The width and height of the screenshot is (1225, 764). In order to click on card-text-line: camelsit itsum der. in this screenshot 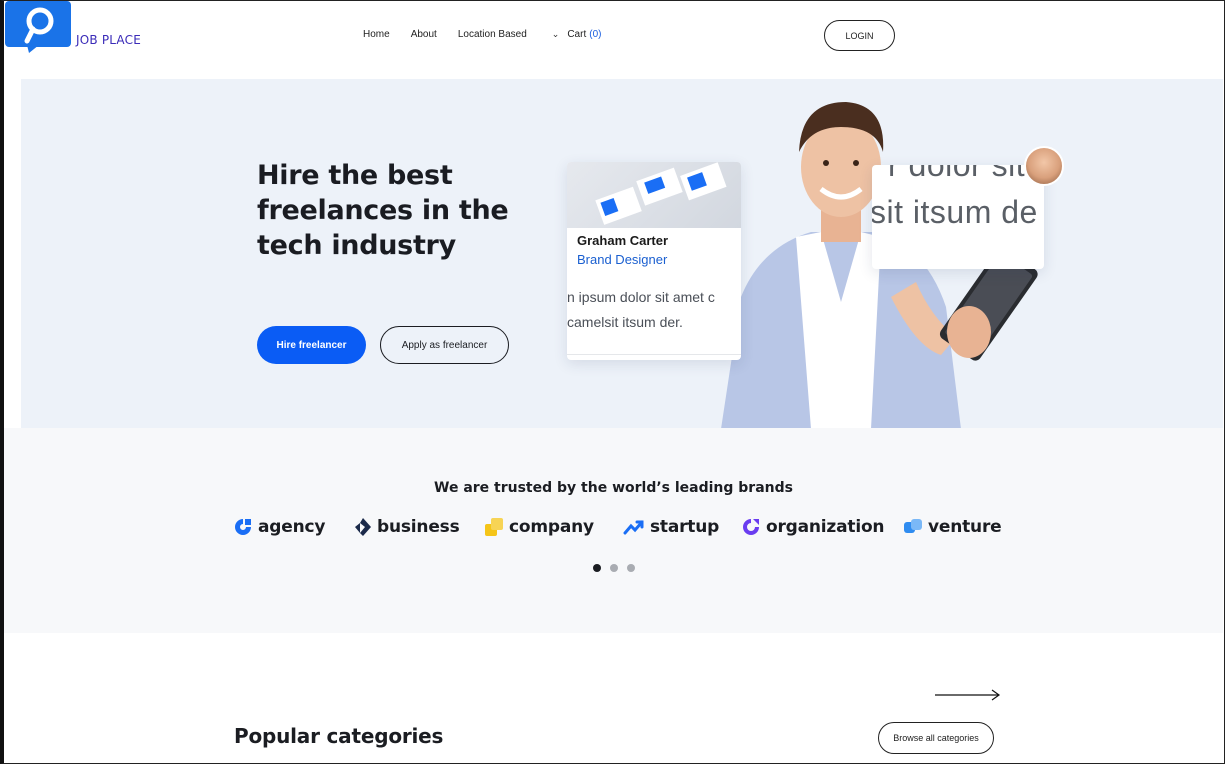, I will do `click(625, 322)`.